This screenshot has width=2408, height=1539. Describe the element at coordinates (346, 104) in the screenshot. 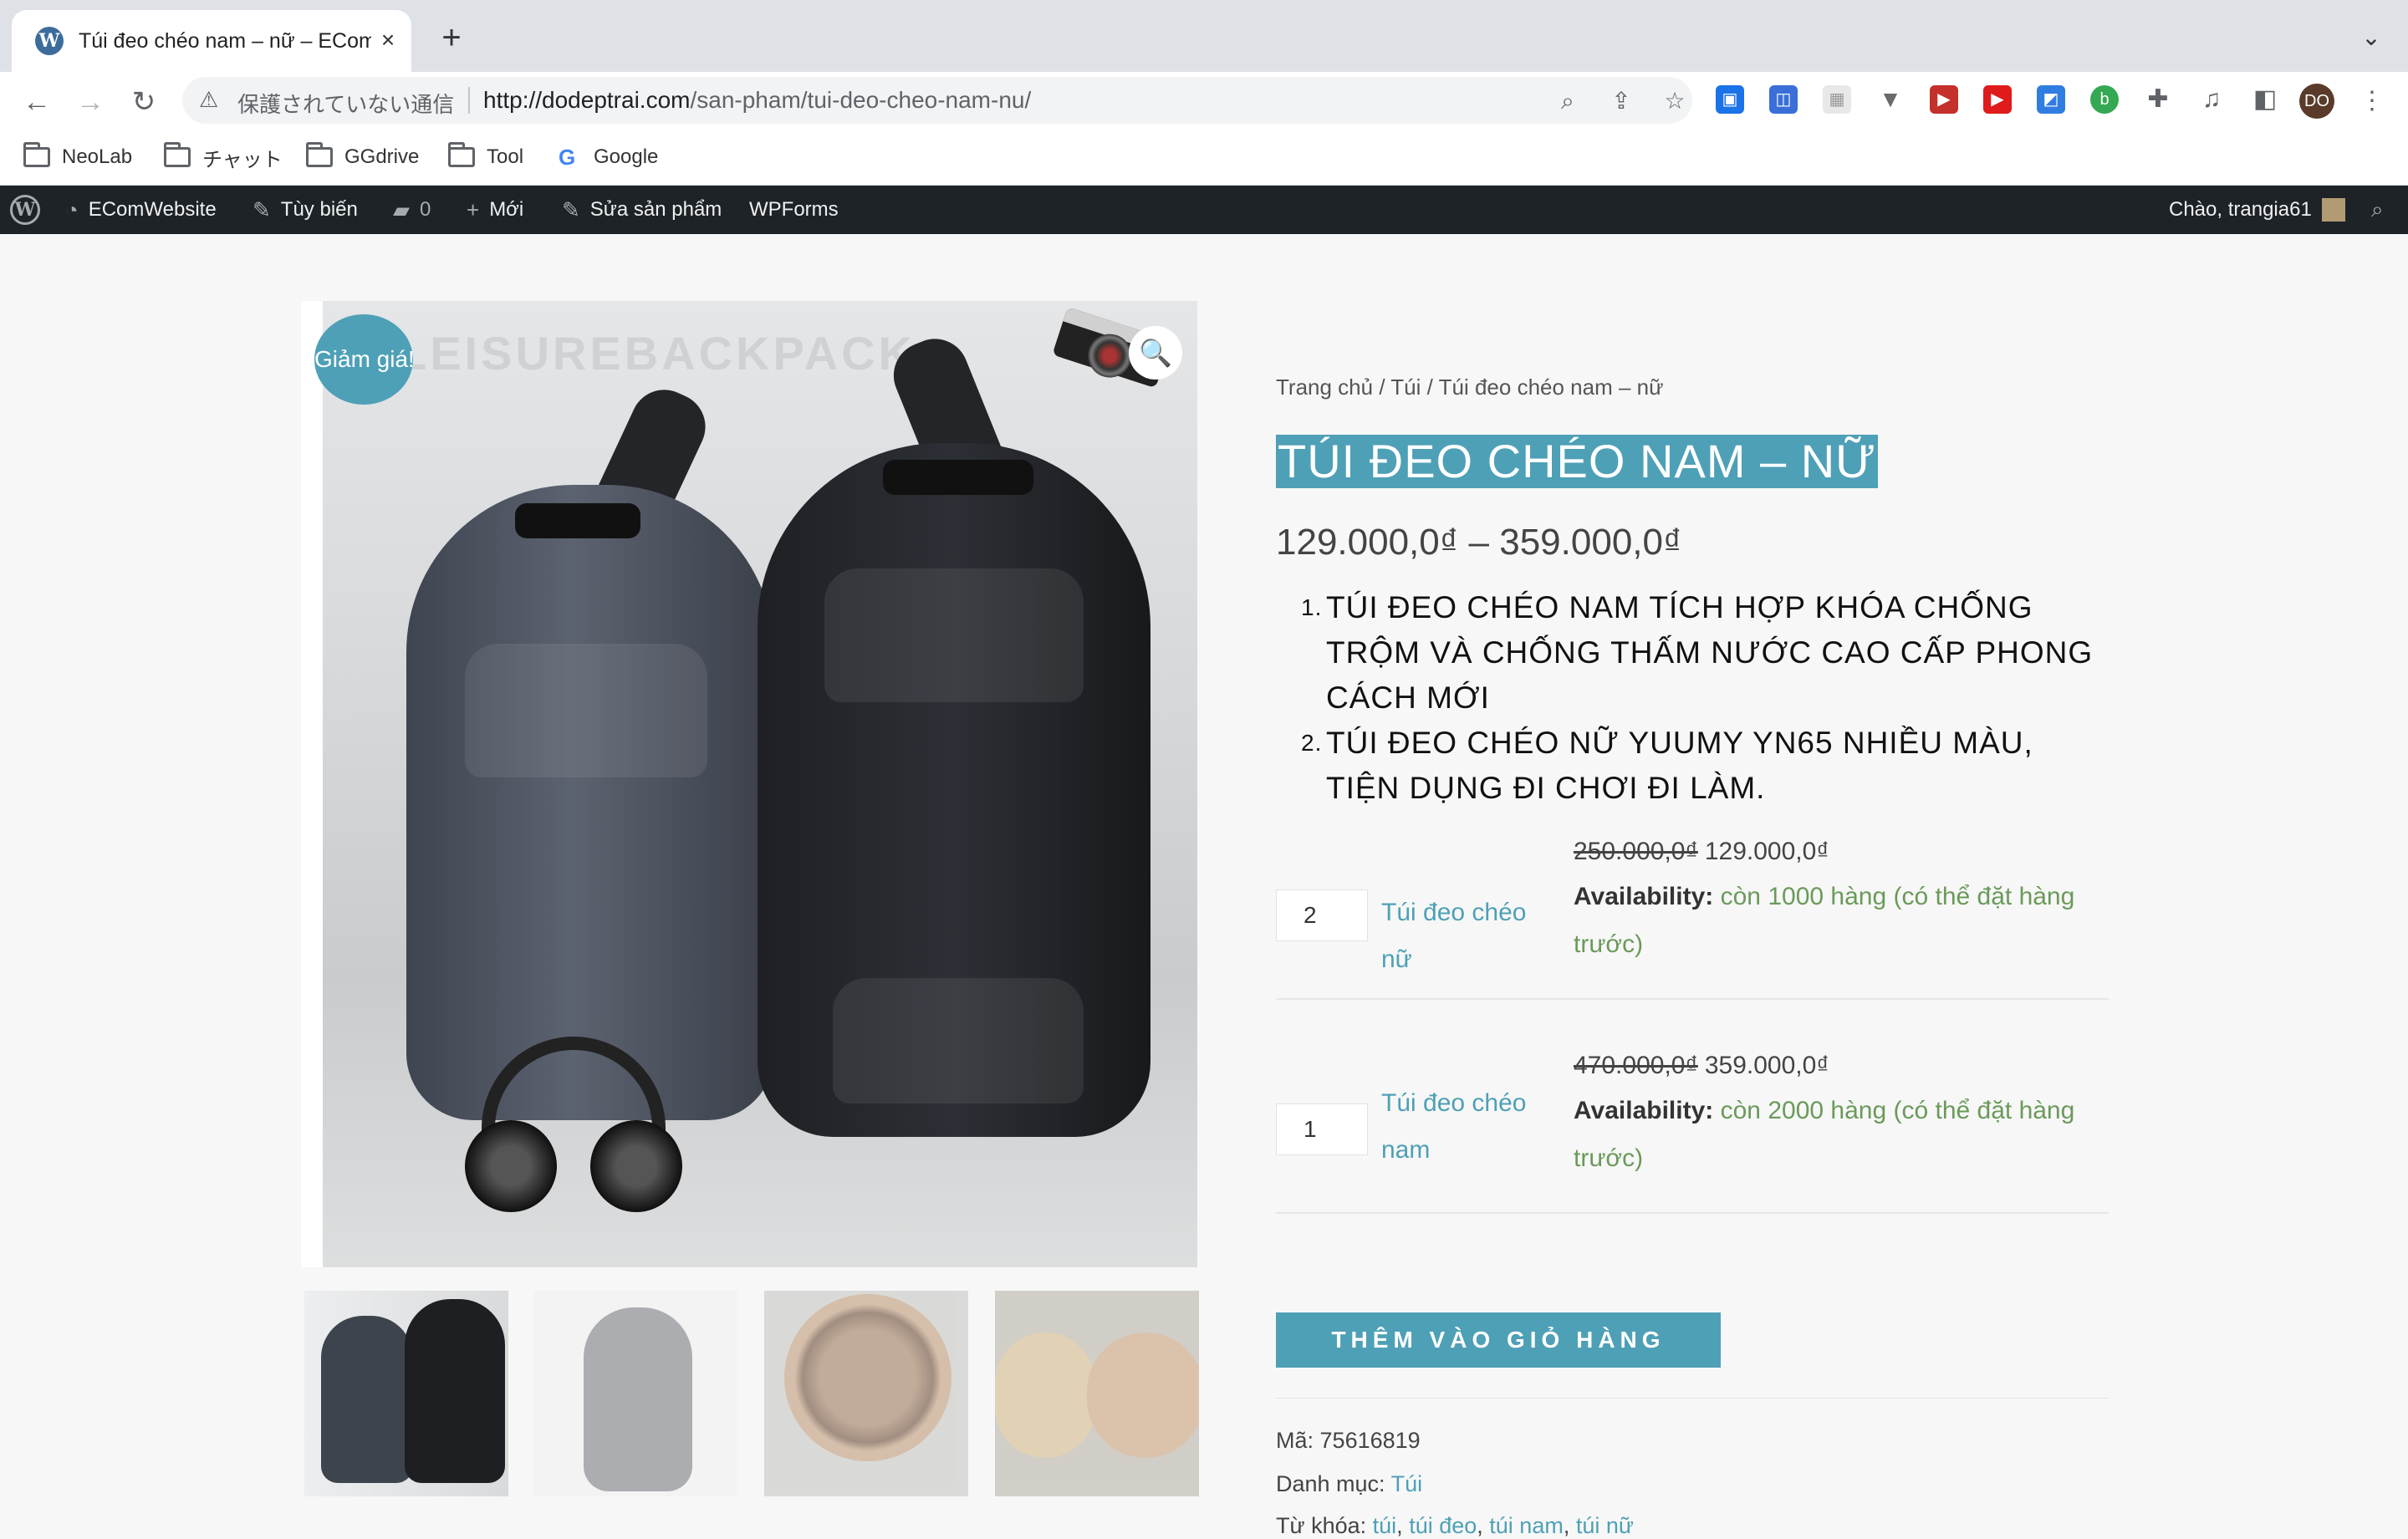

I see `security-label: 保護されていない通信` at that location.